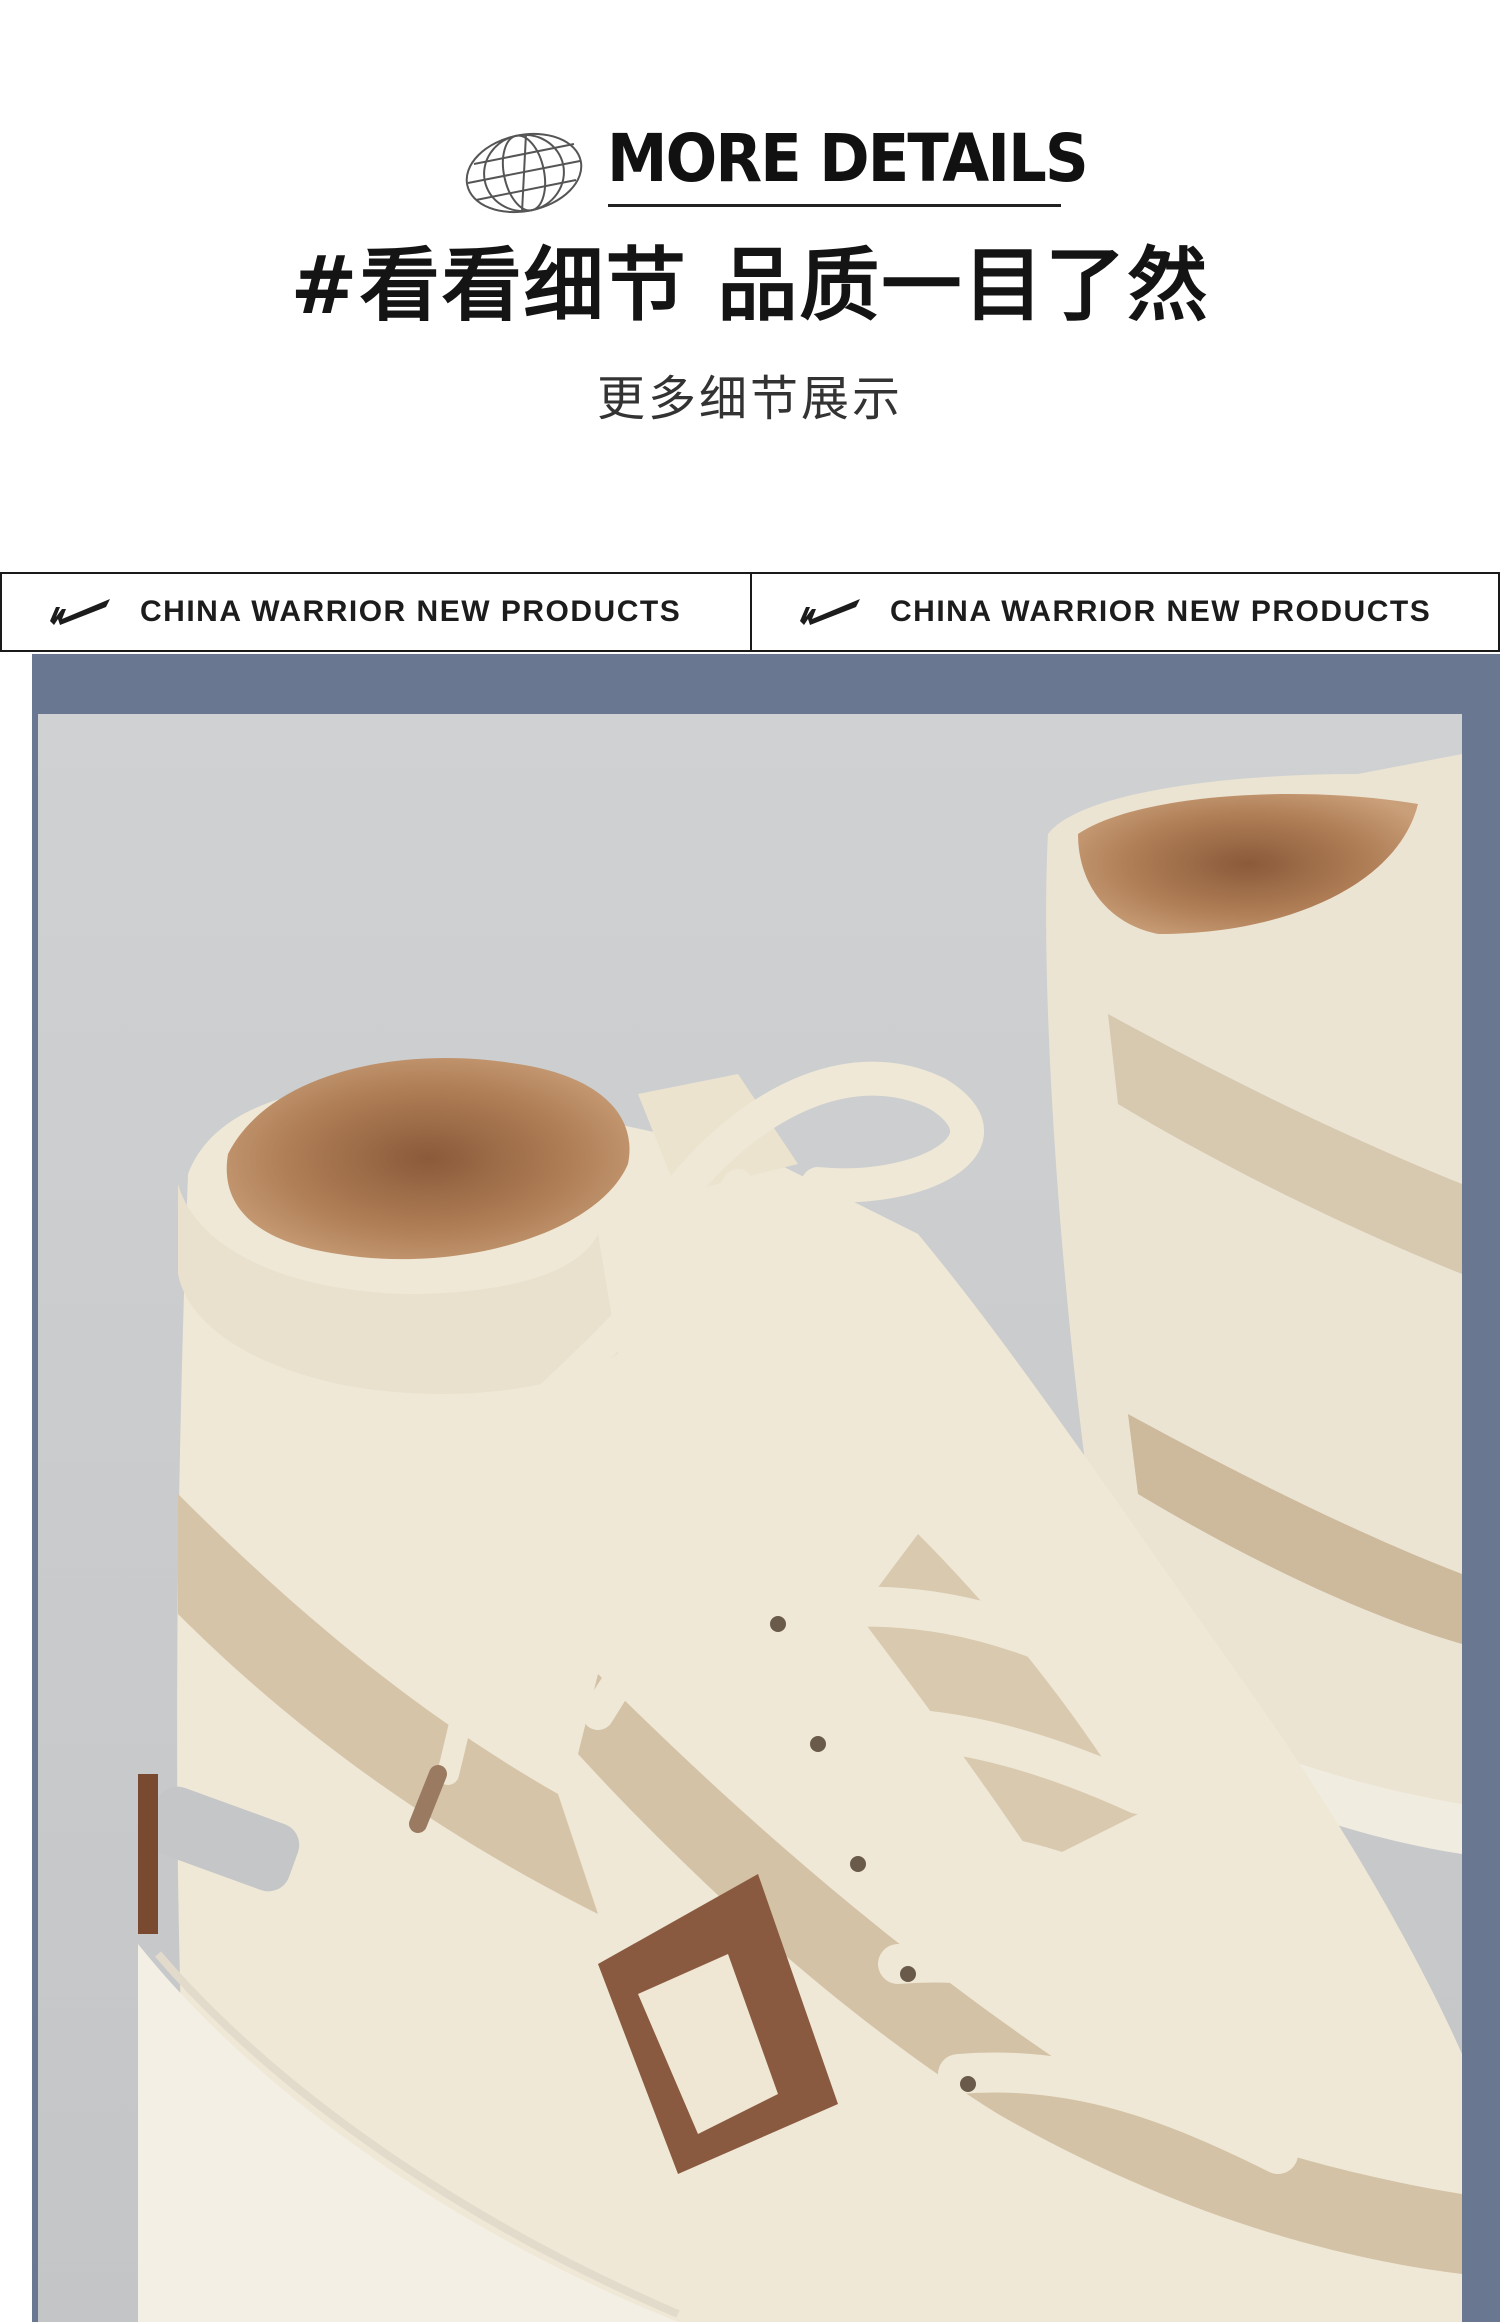 This screenshot has height=2322, width=1500. What do you see at coordinates (524, 173) in the screenshot?
I see `globe-icon` at bounding box center [524, 173].